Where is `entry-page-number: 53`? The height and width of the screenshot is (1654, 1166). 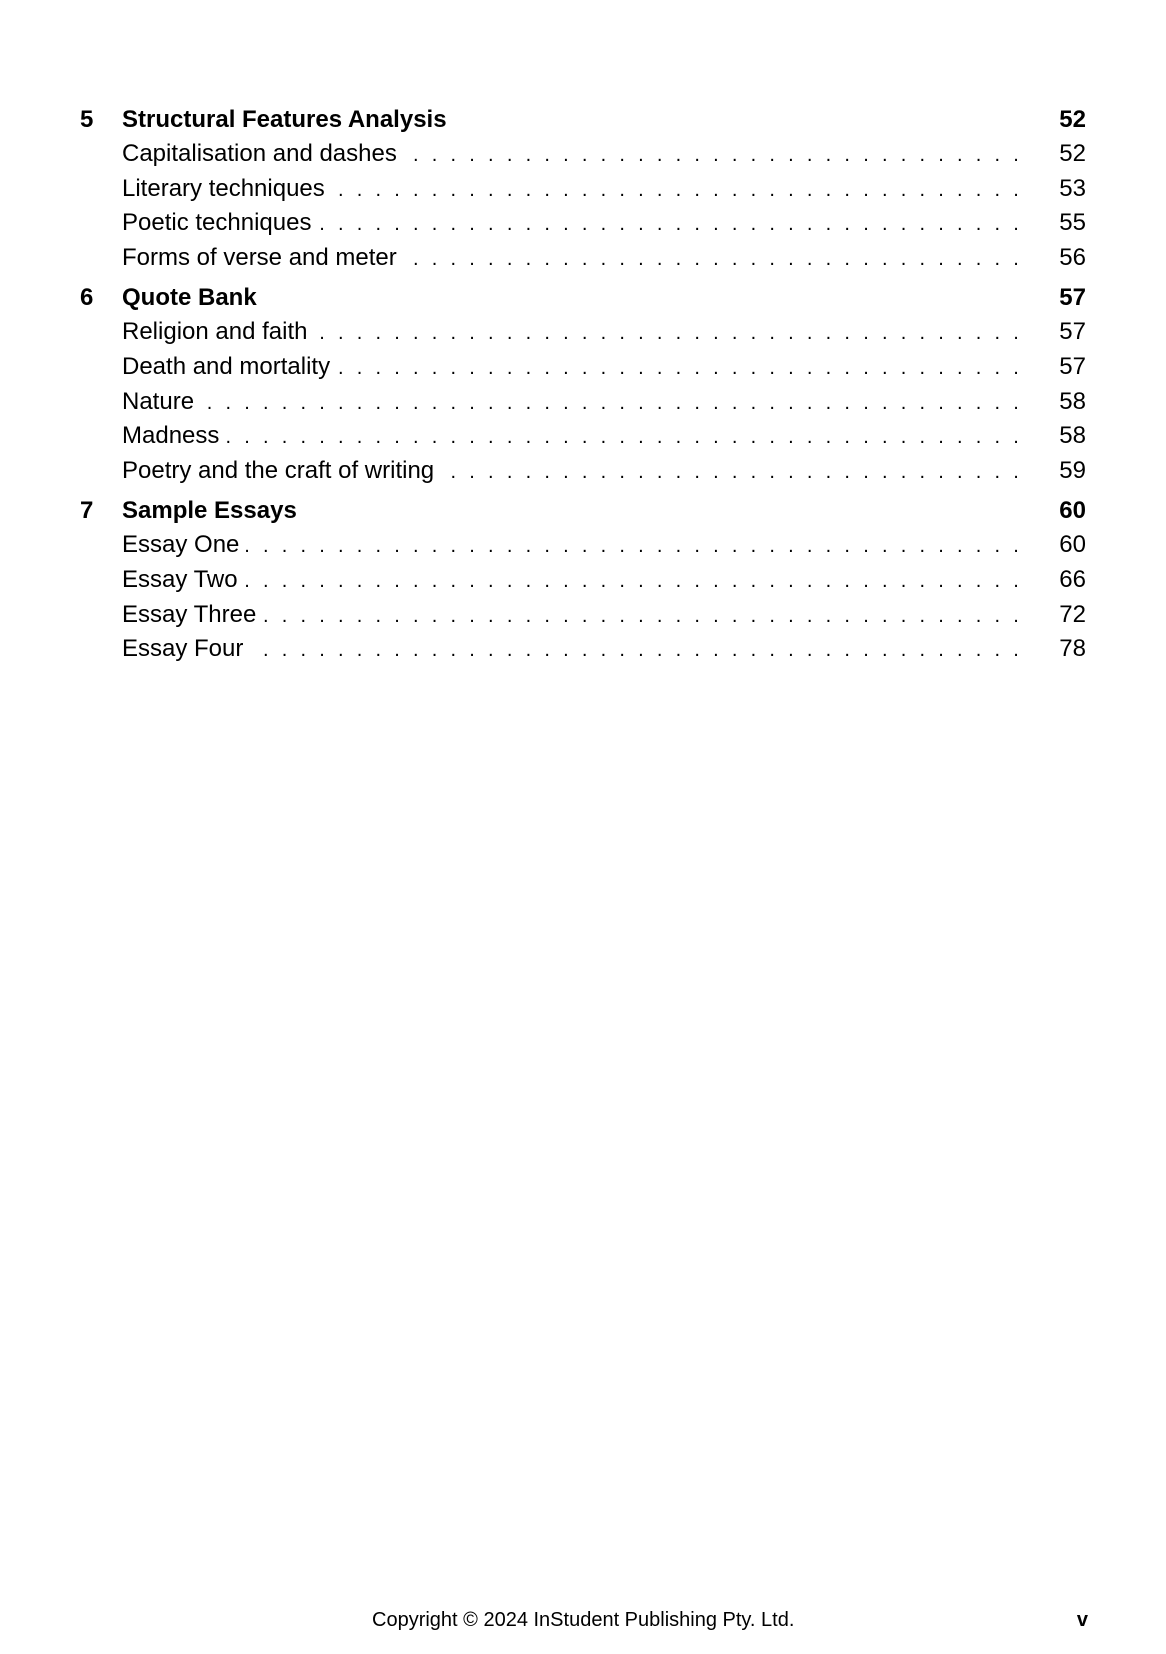
entry-page-number: 53 is located at coordinates (1072, 188).